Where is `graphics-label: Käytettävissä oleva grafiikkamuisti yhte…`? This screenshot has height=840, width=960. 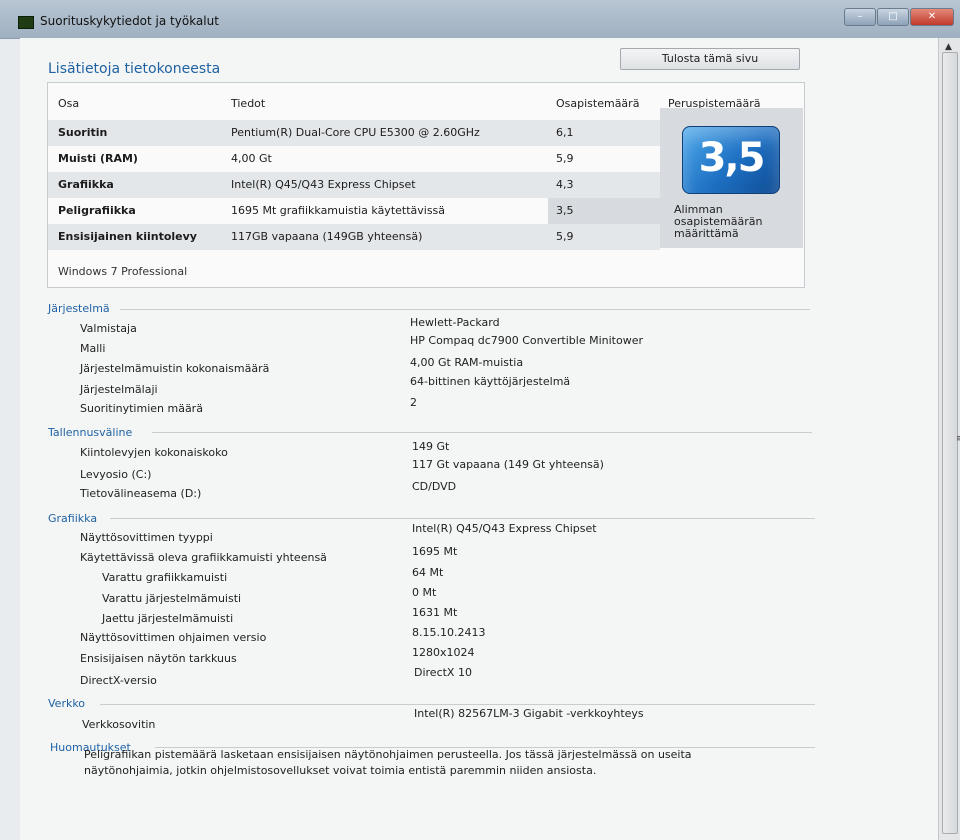
graphics-label: Käytettävissä oleva grafiikkamuisti yhte… is located at coordinates (203, 557).